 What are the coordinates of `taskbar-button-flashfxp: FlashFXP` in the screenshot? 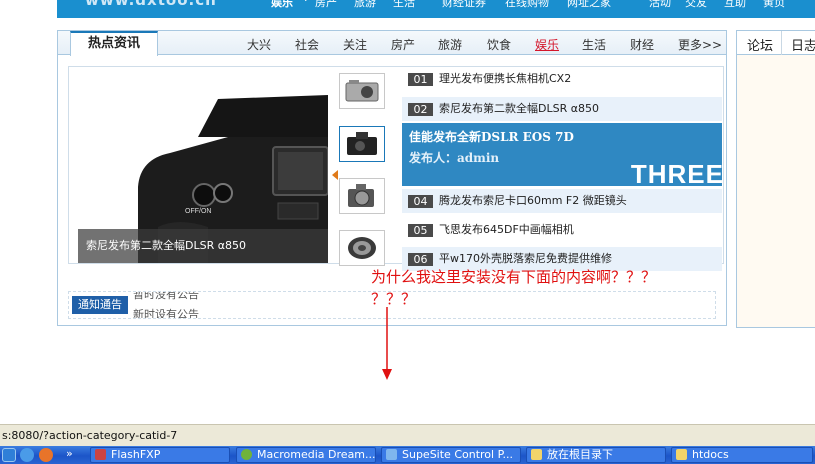 It's located at (160, 455).